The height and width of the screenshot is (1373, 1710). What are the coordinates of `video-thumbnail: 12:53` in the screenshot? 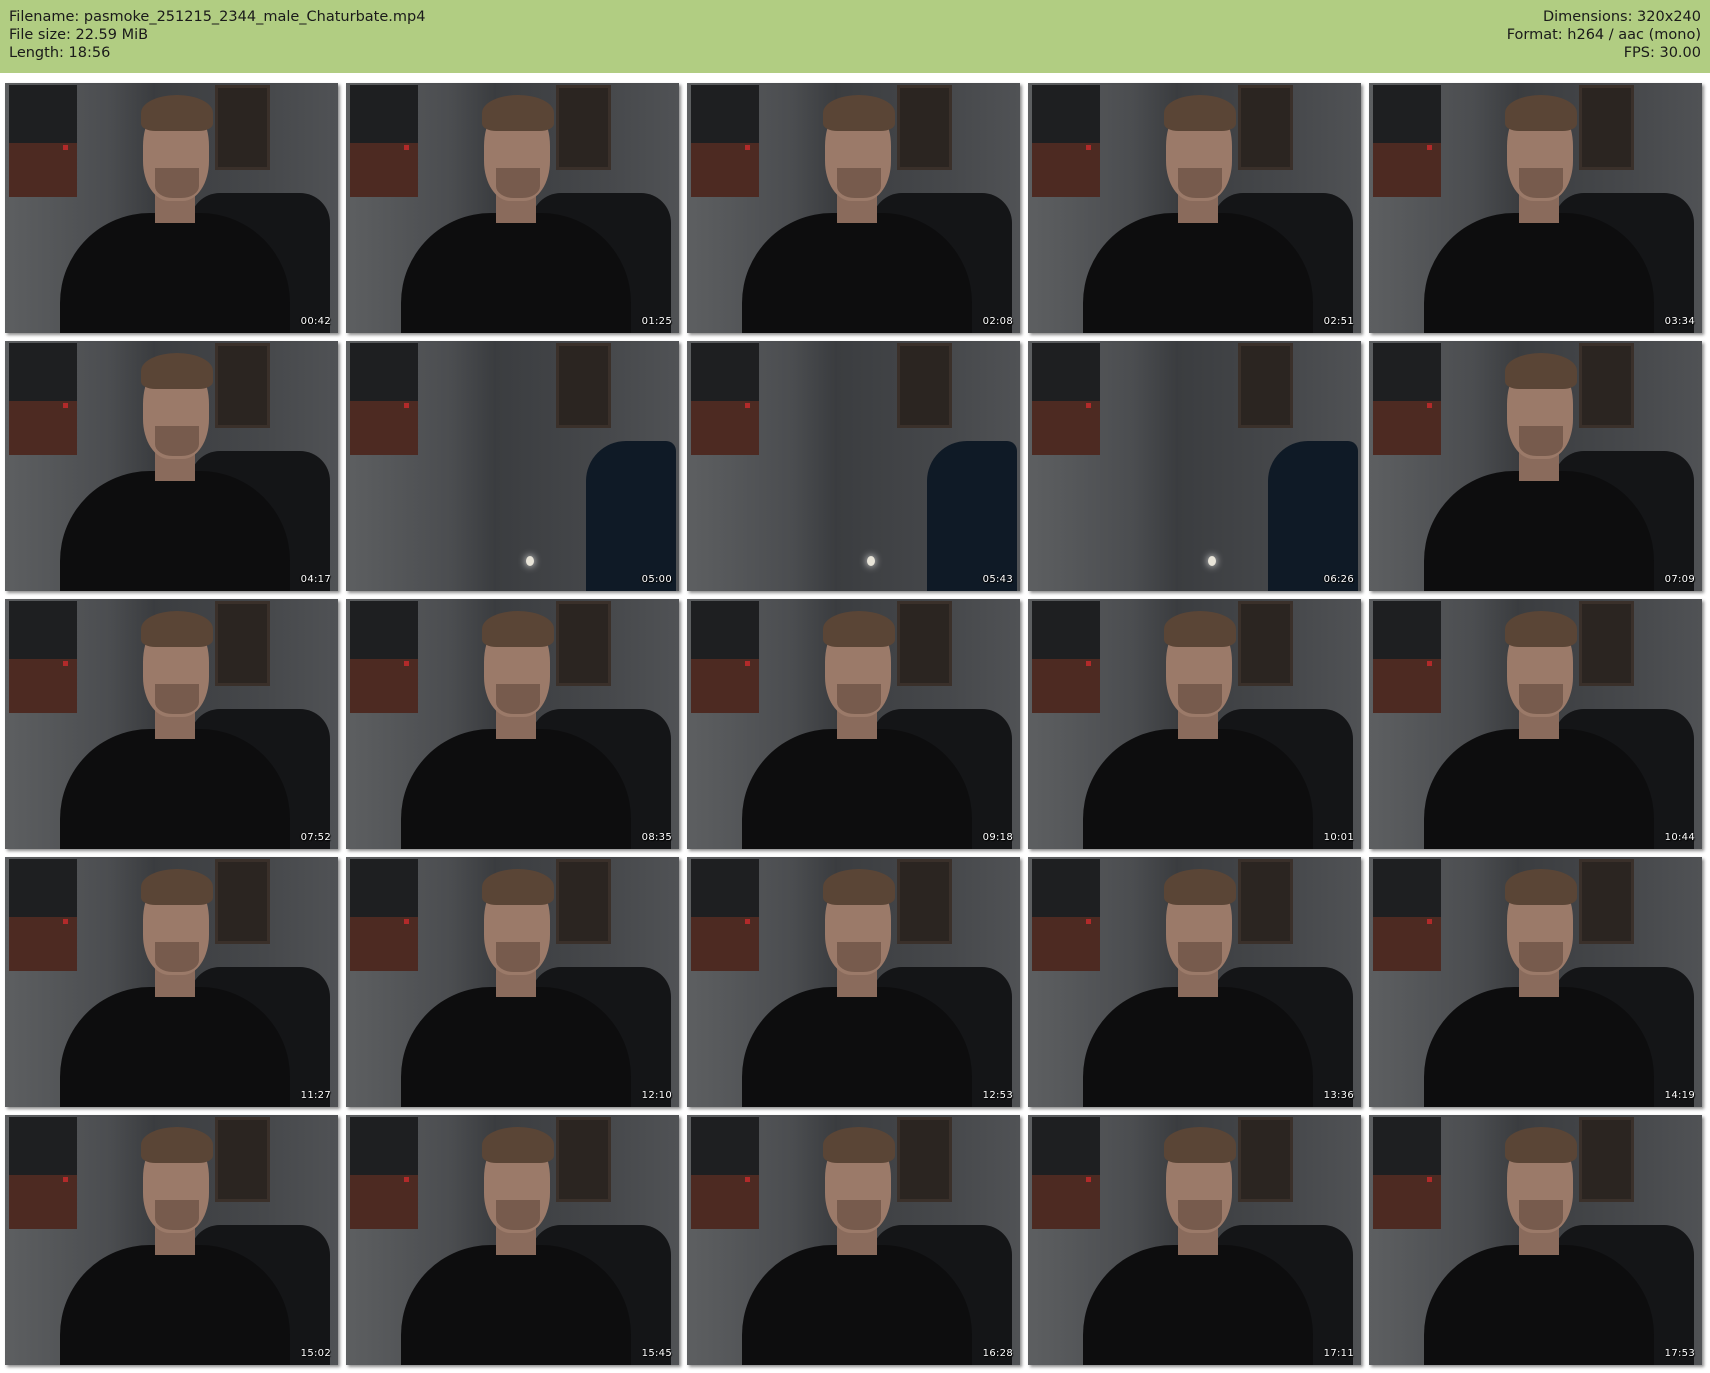 It's located at (853, 982).